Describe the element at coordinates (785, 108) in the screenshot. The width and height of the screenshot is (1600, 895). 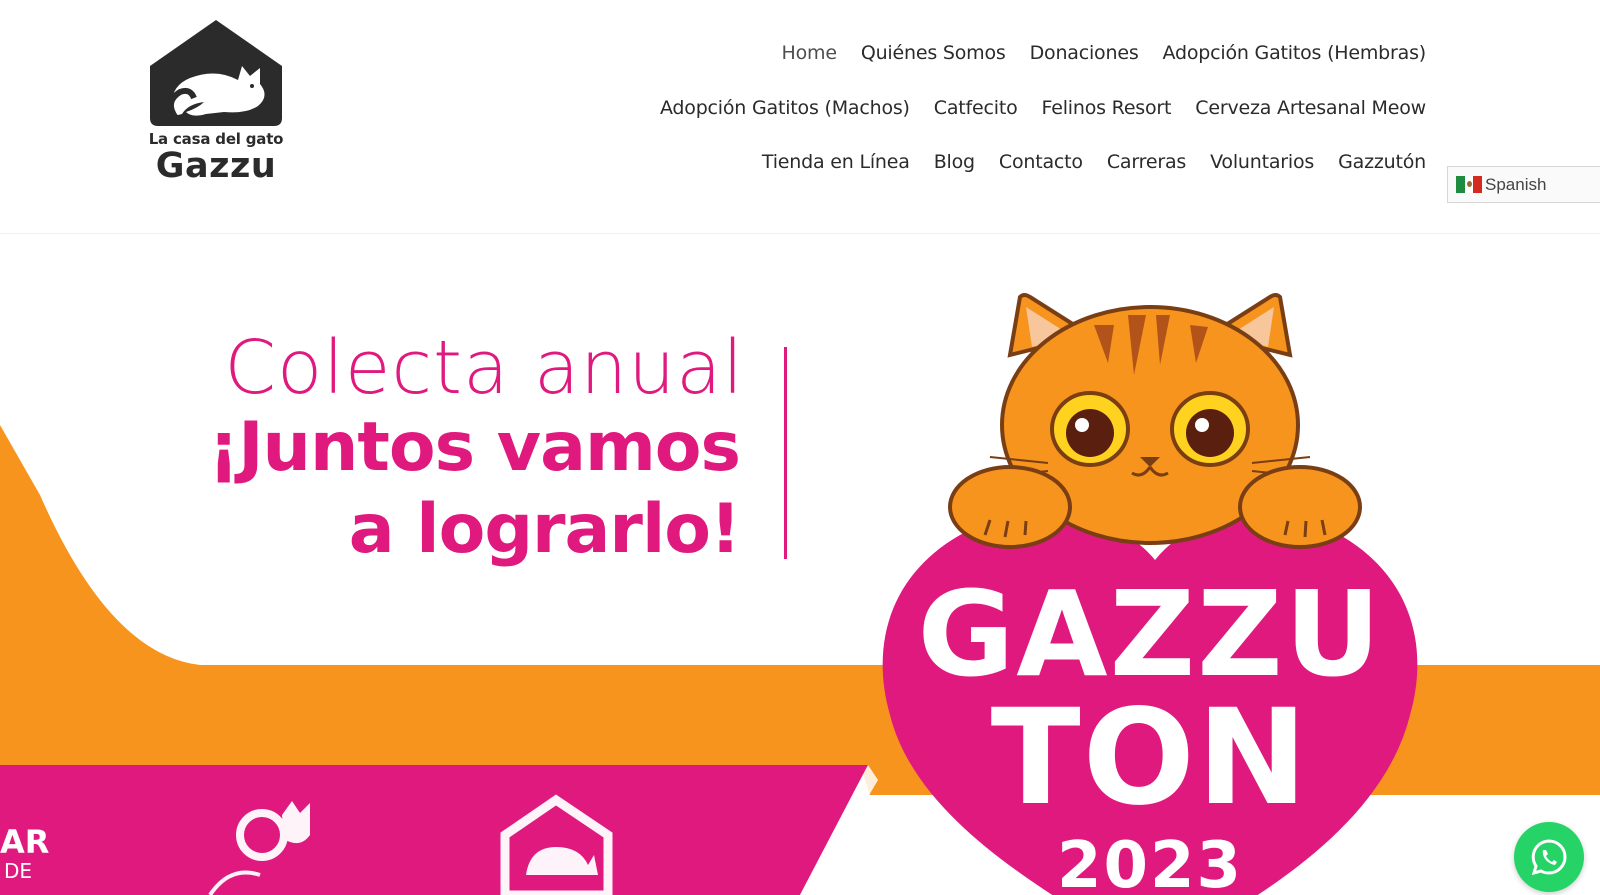
I see `nav-item-adopcion-machos: Adopción Gatitos (Machos)` at that location.